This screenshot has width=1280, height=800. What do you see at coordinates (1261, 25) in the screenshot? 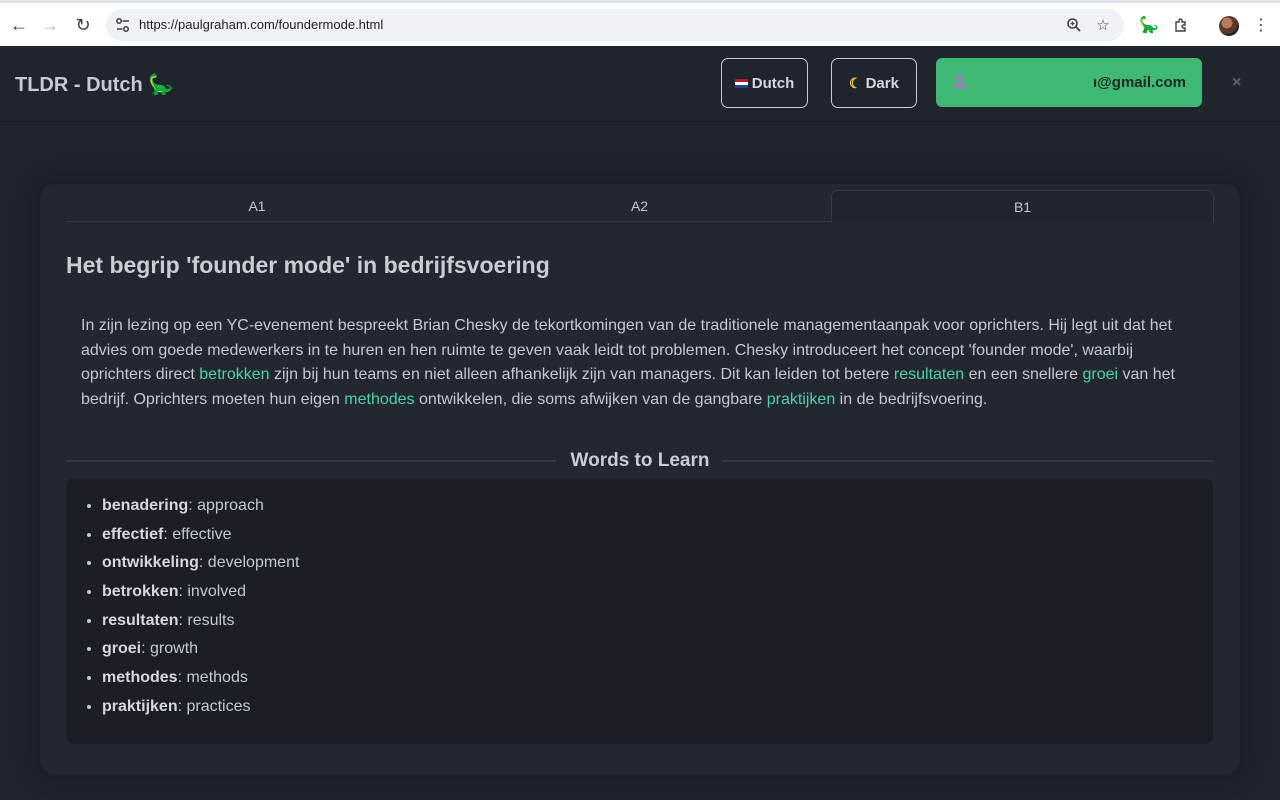
I see `more-menu-icon: ⋮` at bounding box center [1261, 25].